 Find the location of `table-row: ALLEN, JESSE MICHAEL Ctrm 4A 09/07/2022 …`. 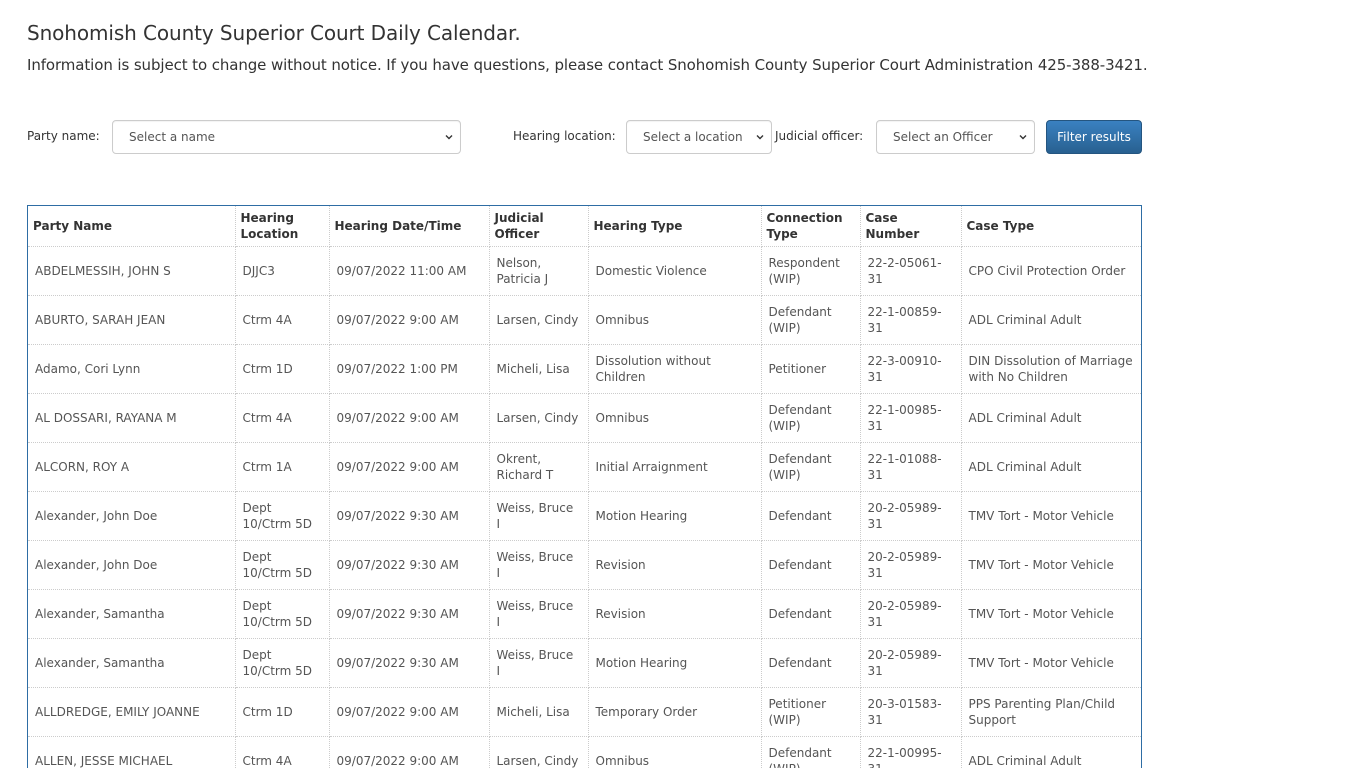

table-row: ALLEN, JESSE MICHAEL Ctrm 4A 09/07/2022 … is located at coordinates (584, 752).